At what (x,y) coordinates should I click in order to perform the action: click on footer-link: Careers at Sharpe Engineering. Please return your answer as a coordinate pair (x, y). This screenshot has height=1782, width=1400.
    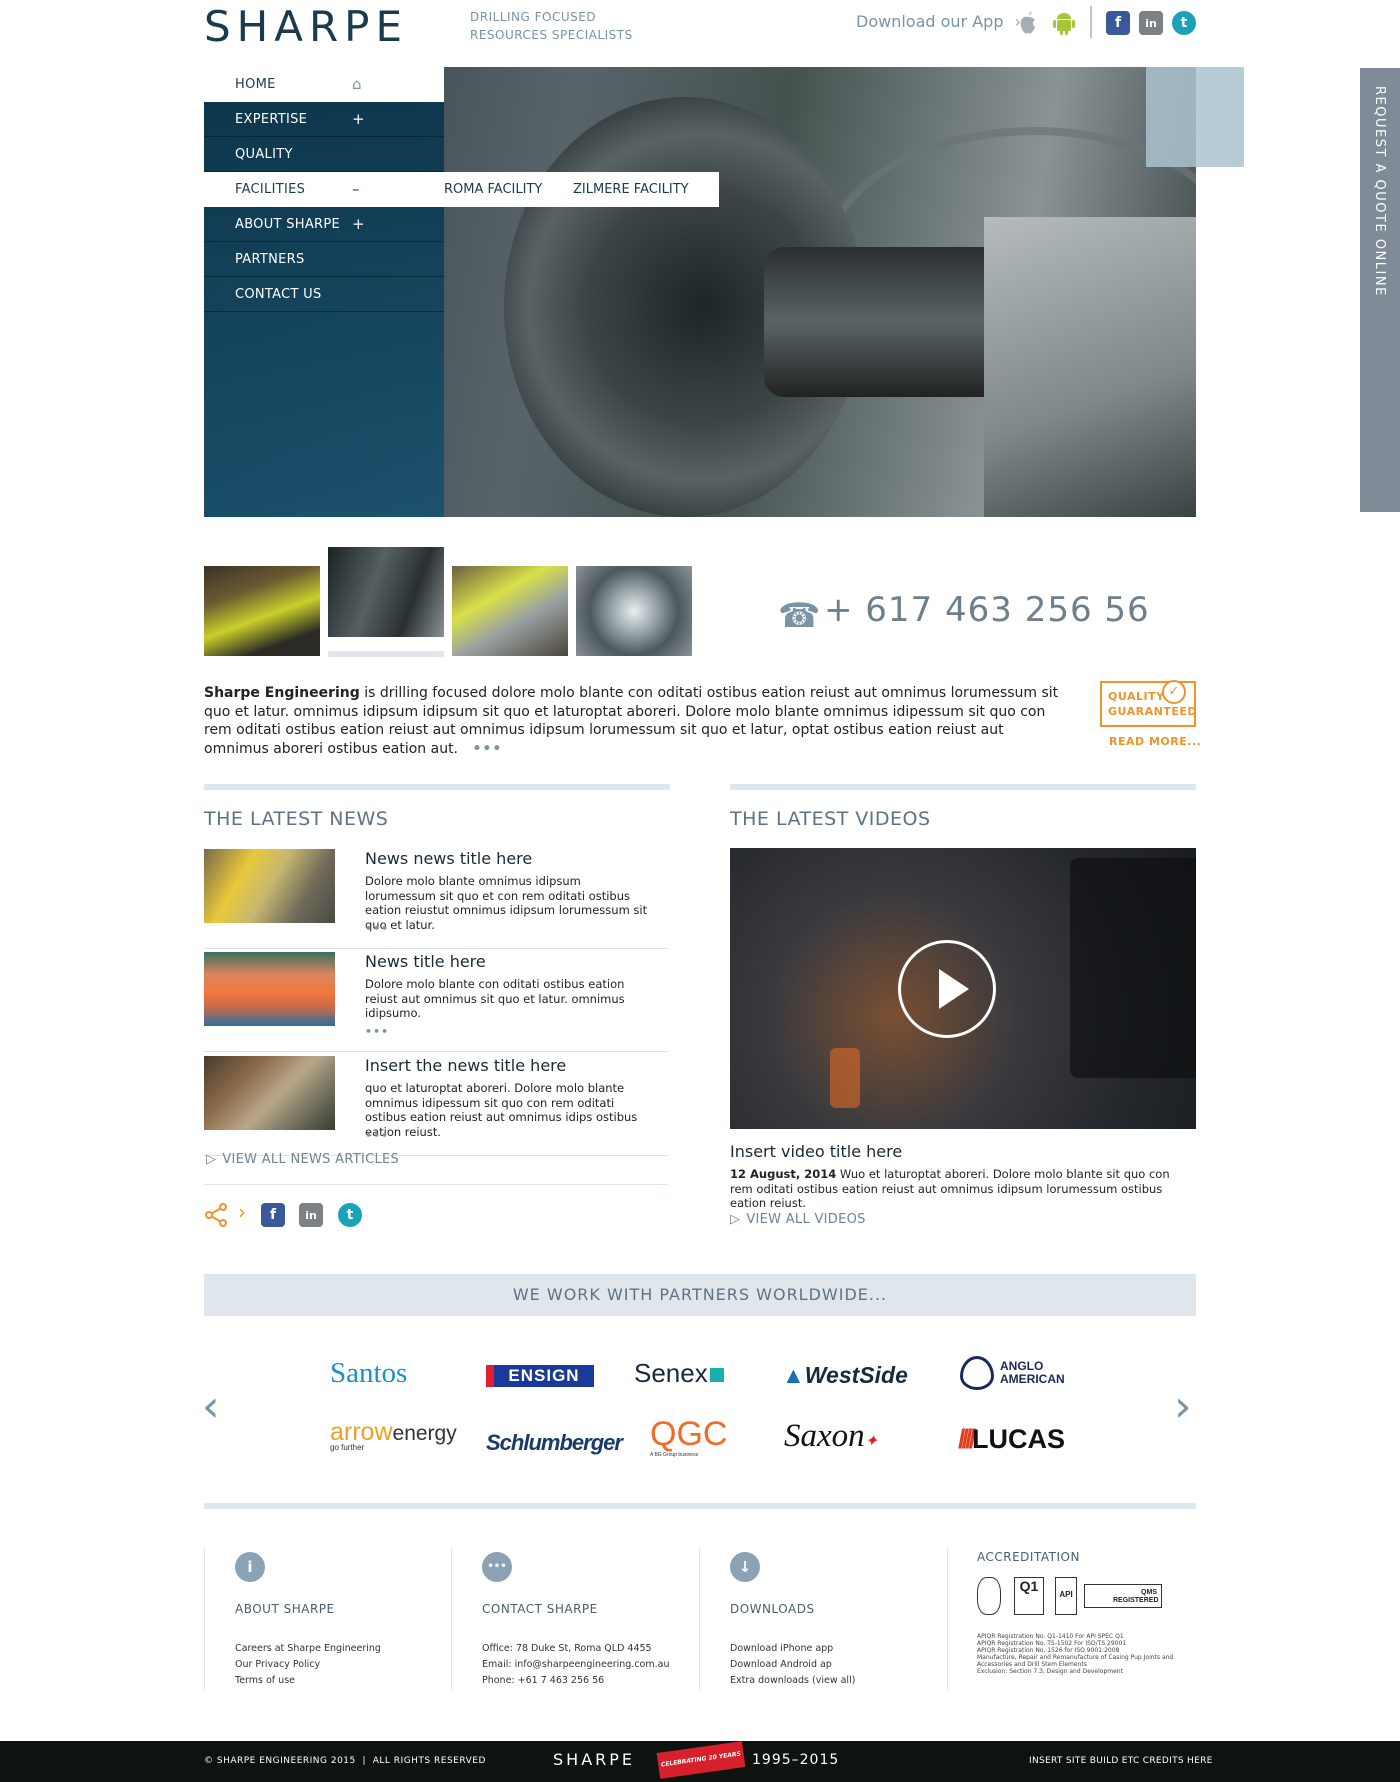
    Looking at the image, I should click on (308, 1649).